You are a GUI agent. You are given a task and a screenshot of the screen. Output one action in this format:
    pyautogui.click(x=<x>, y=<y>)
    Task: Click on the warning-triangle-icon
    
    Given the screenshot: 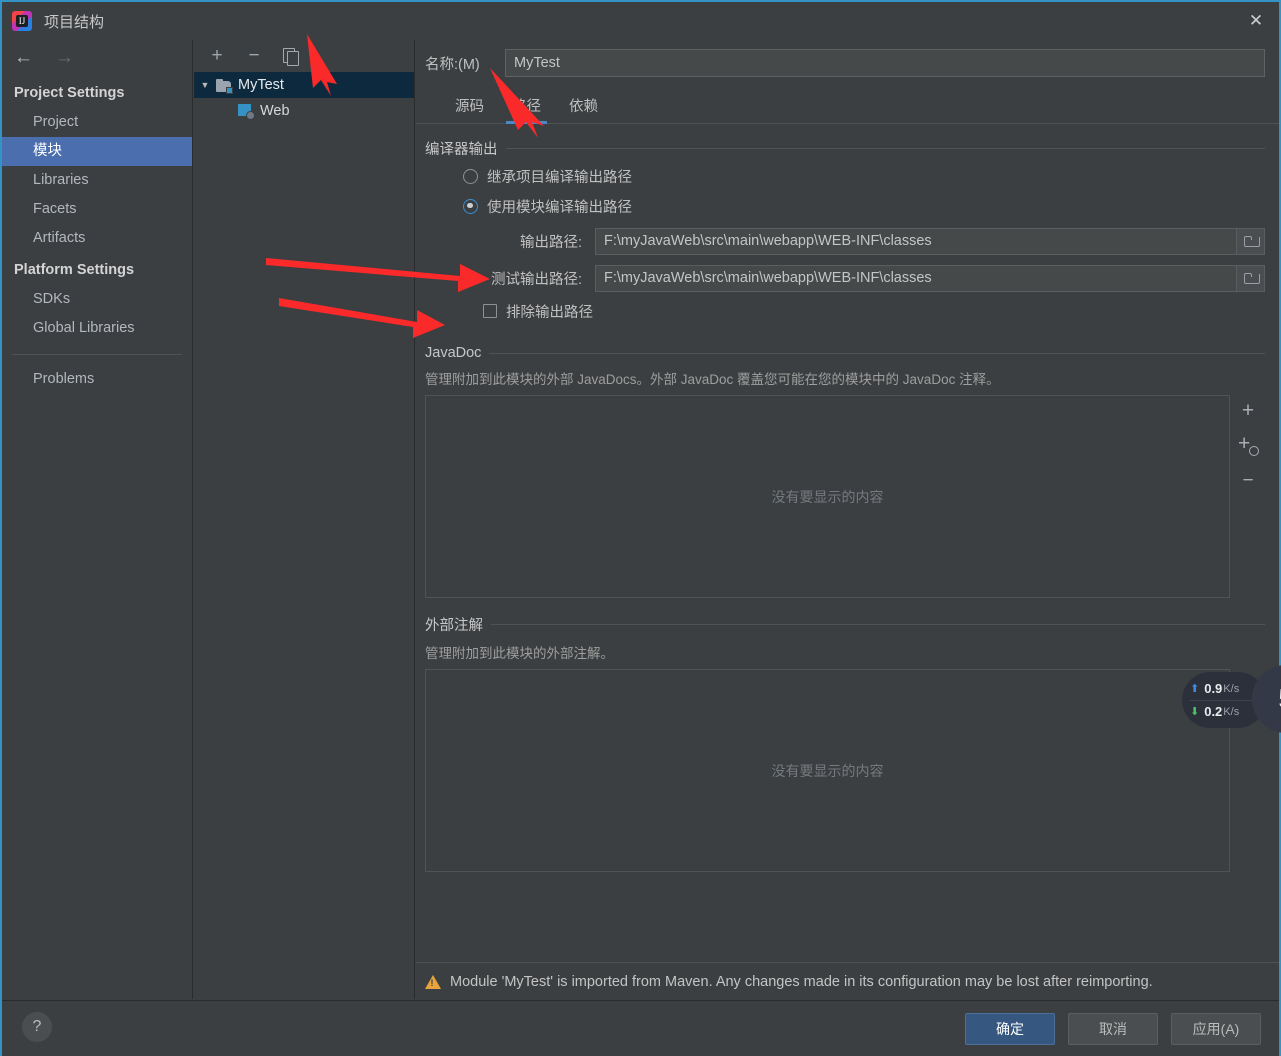 What is the action you would take?
    pyautogui.click(x=433, y=981)
    